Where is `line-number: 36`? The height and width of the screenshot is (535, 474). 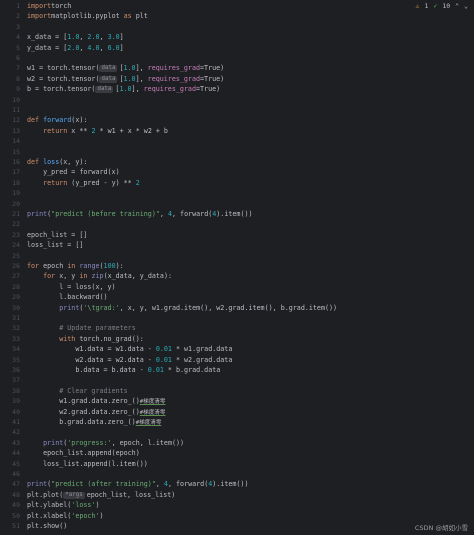
line-number: 36 is located at coordinates (16, 370).